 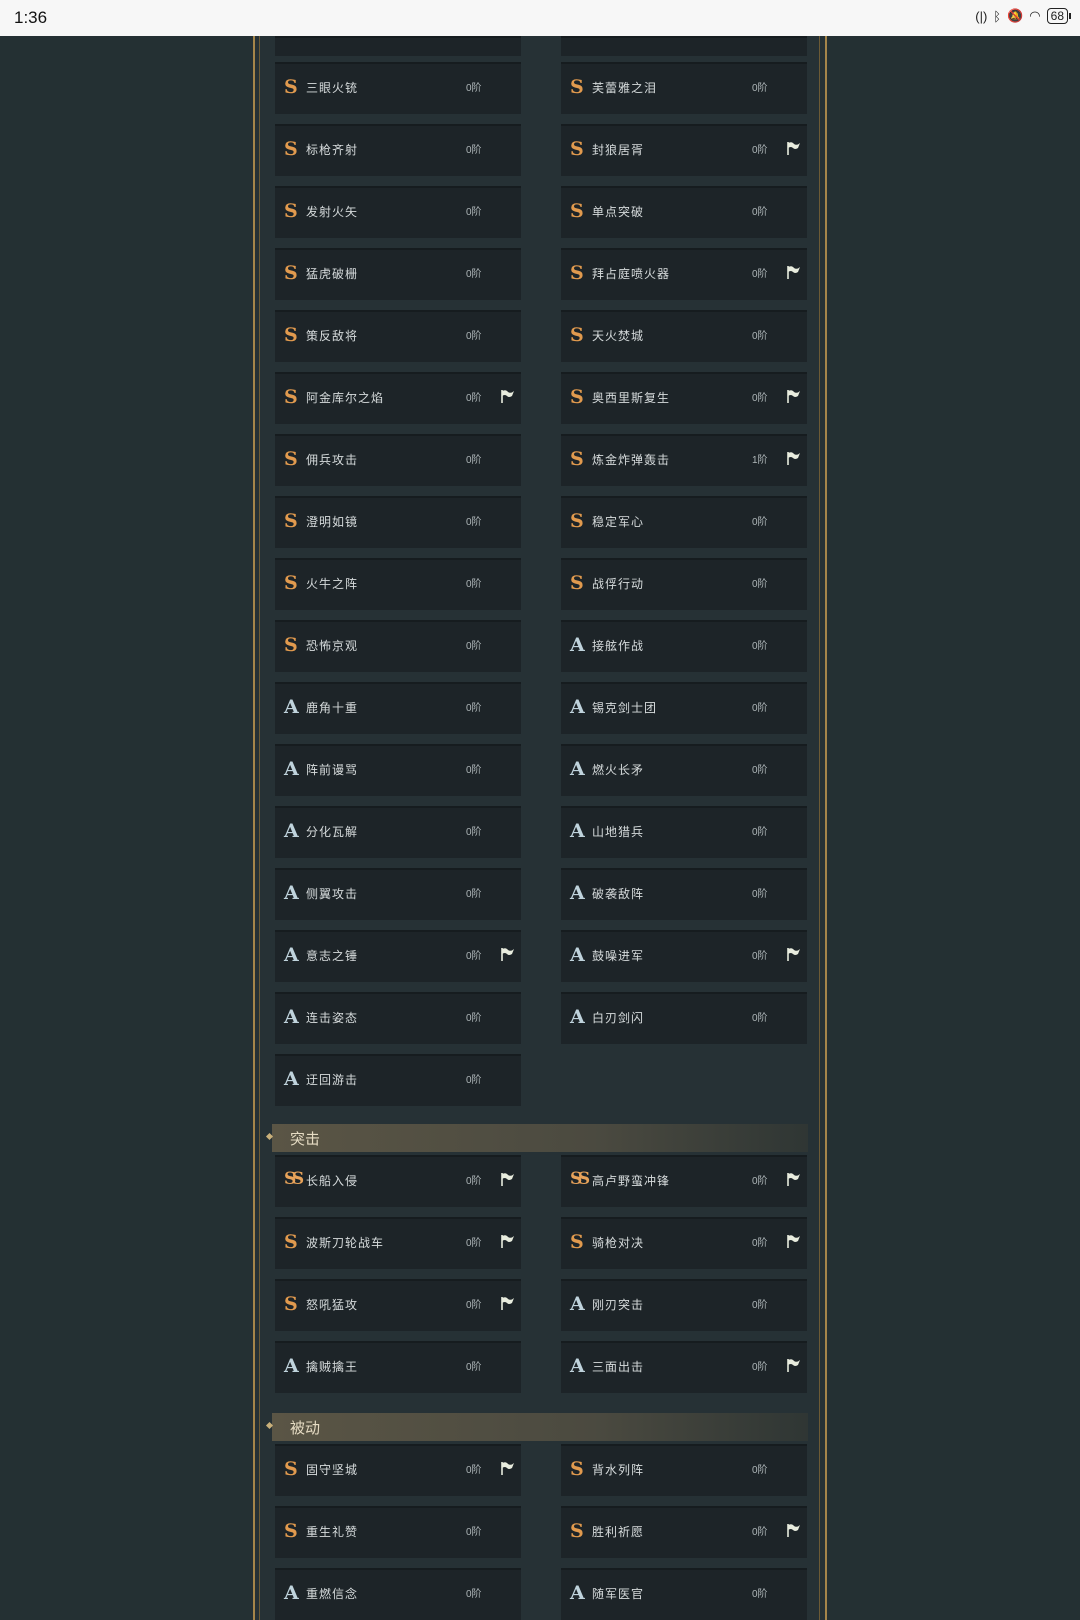 What do you see at coordinates (618, 1594) in the screenshot?
I see `skill-name: 随军医官` at bounding box center [618, 1594].